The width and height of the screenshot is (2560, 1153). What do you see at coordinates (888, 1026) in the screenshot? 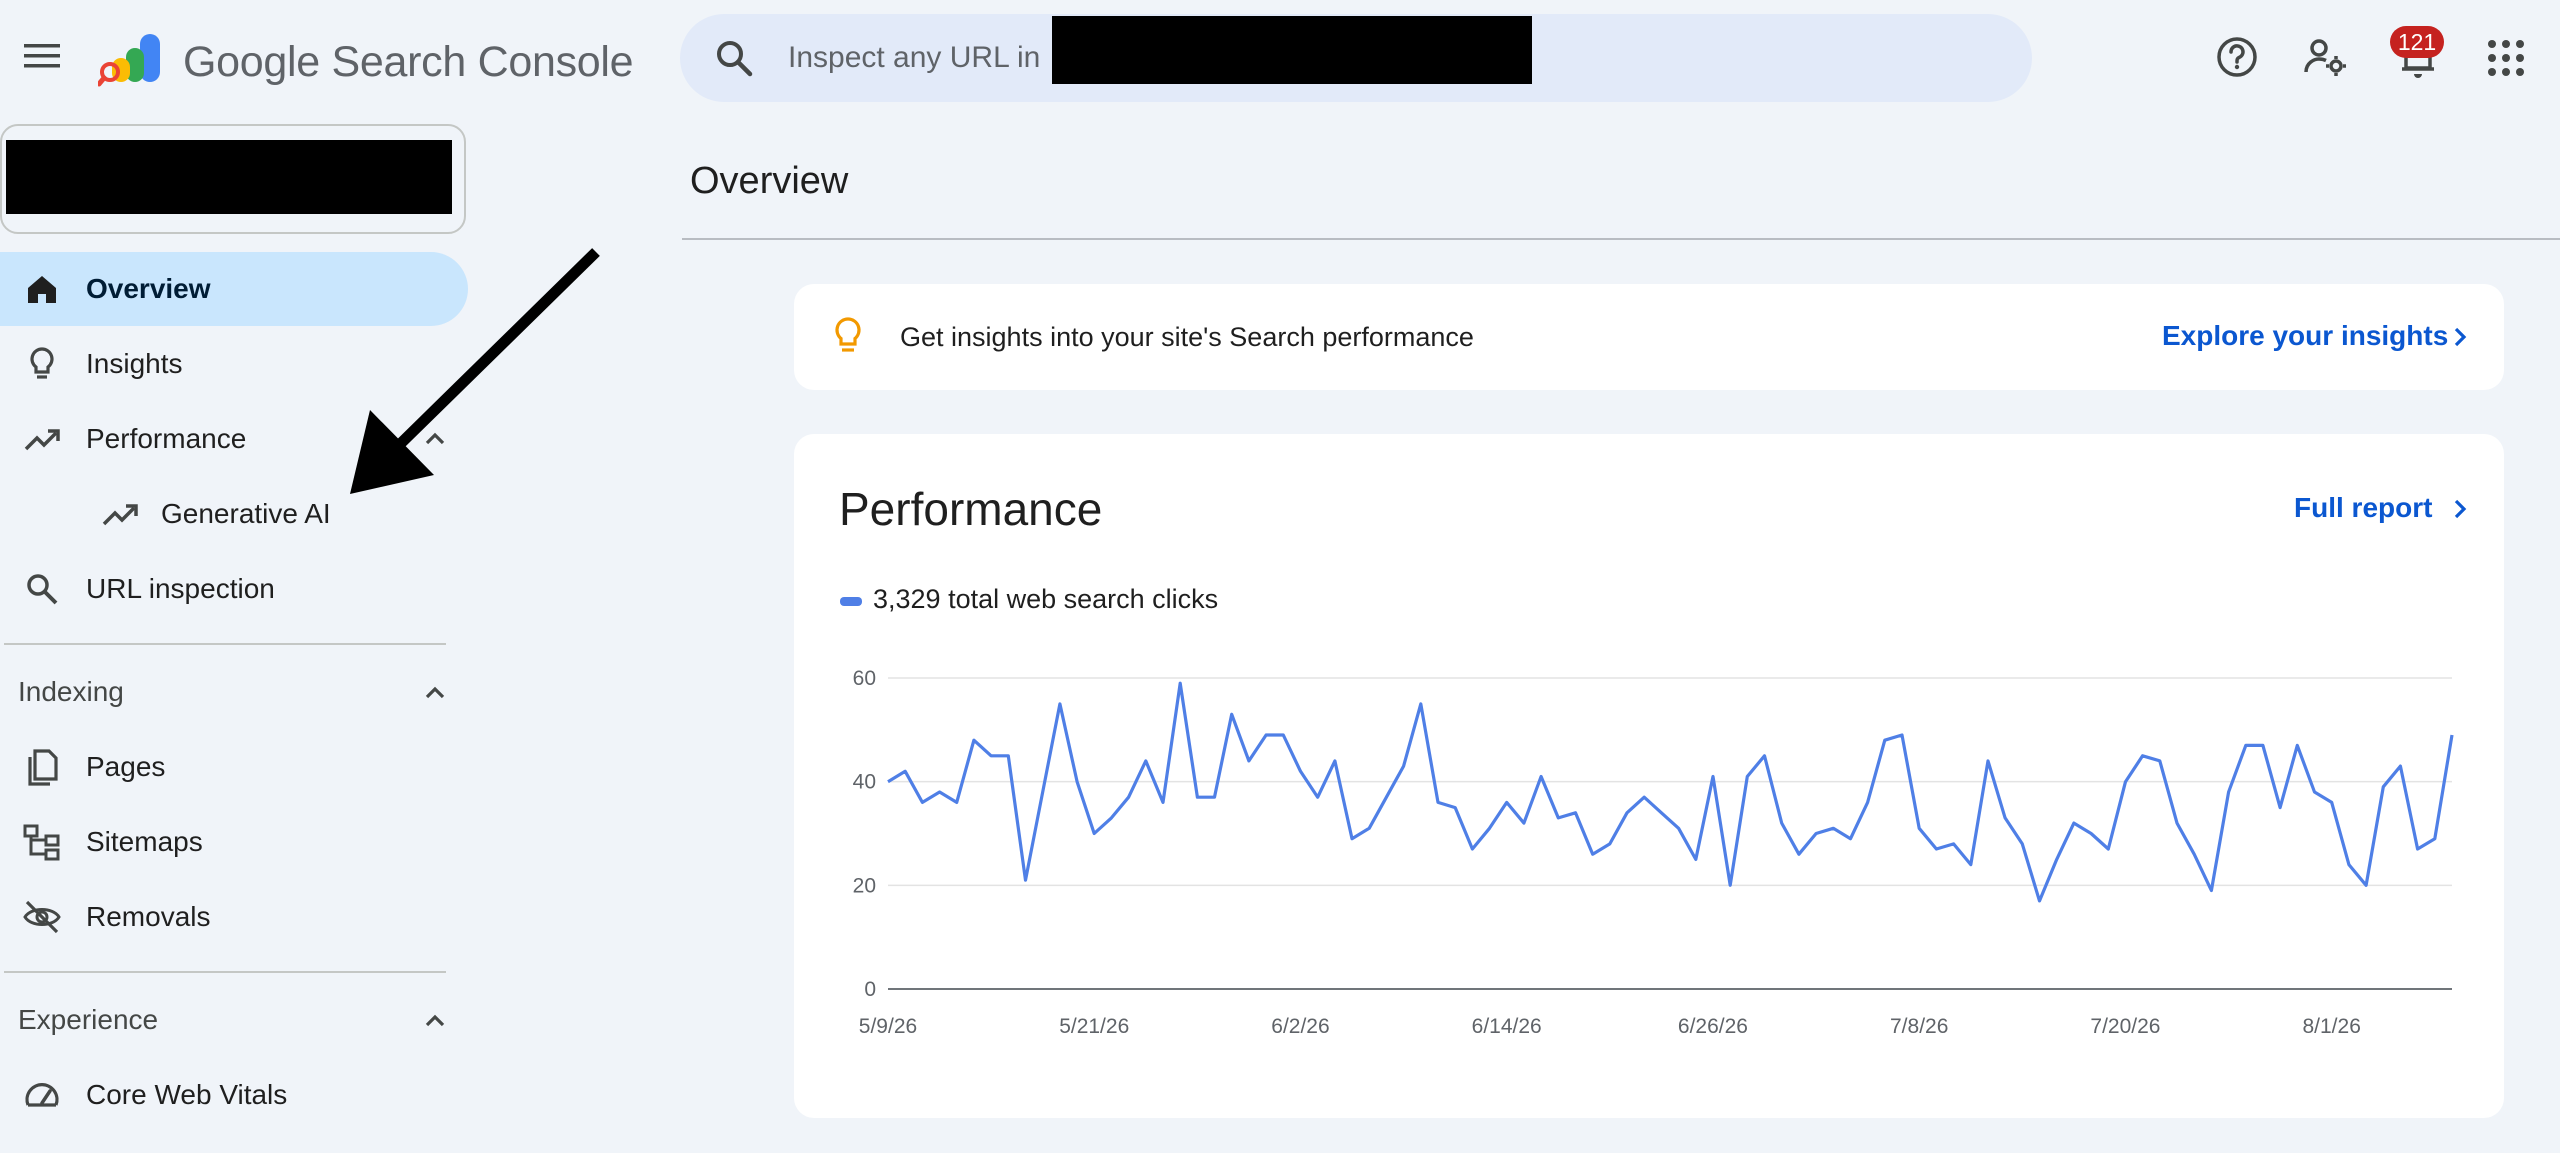
I see `x-tick-label: 5/9/26` at bounding box center [888, 1026].